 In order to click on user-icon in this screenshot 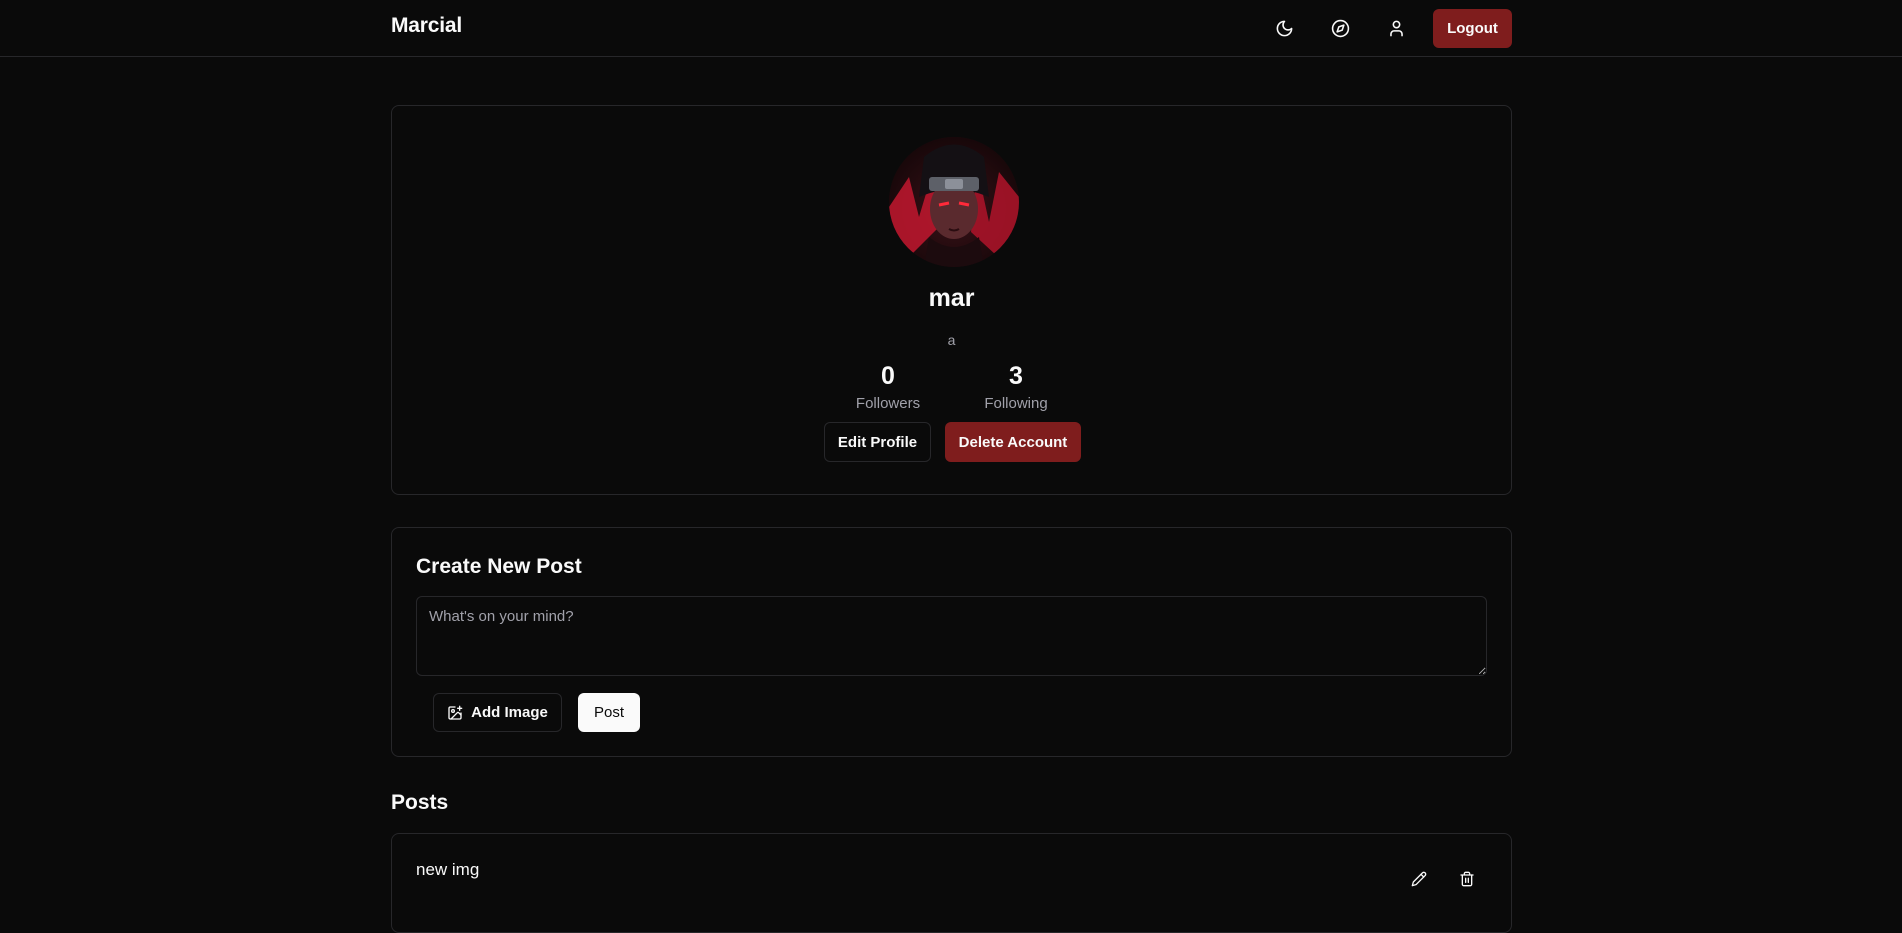, I will do `click(1396, 28)`.